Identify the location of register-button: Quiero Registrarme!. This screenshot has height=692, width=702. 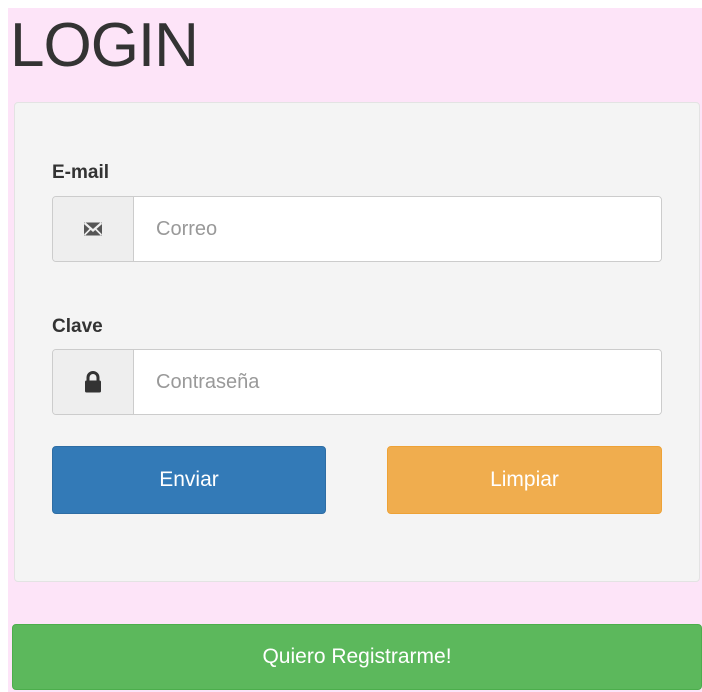
(357, 657).